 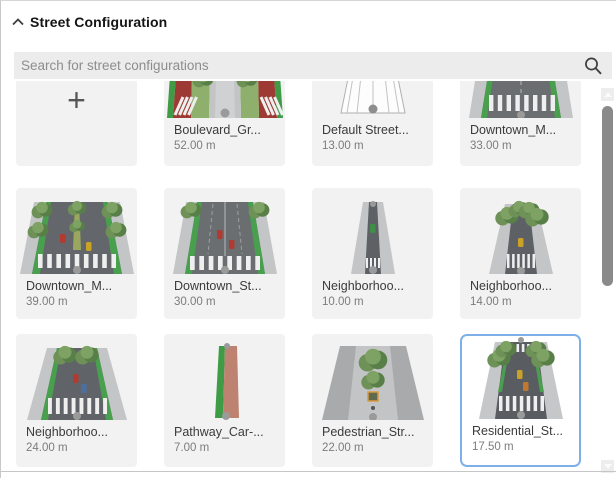 What do you see at coordinates (607, 196) in the screenshot?
I see `scrollbar-thumb` at bounding box center [607, 196].